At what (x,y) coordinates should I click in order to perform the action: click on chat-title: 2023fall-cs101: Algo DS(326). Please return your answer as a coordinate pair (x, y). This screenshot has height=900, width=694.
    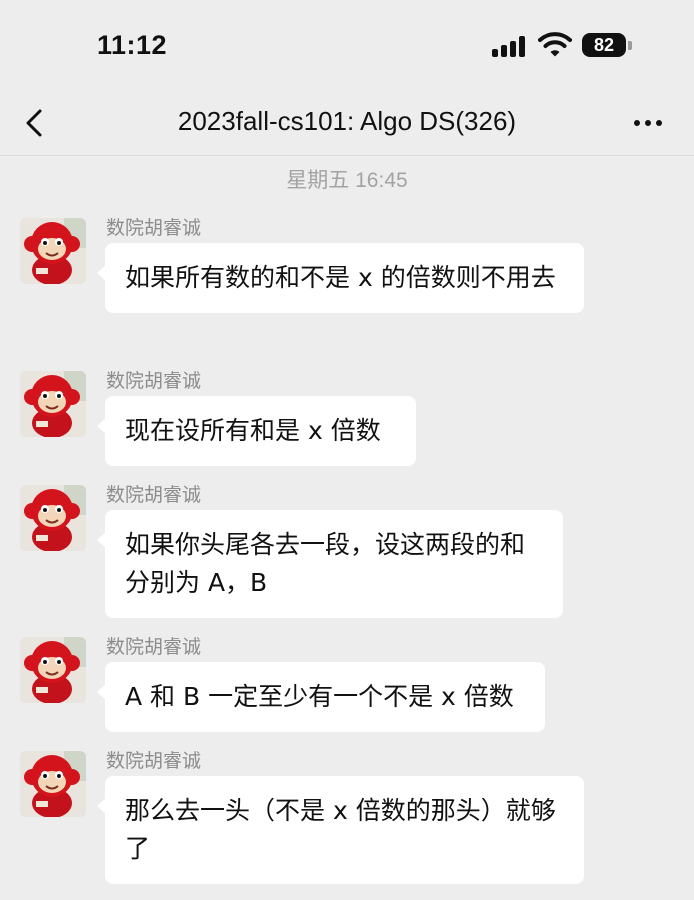
    Looking at the image, I should click on (347, 121).